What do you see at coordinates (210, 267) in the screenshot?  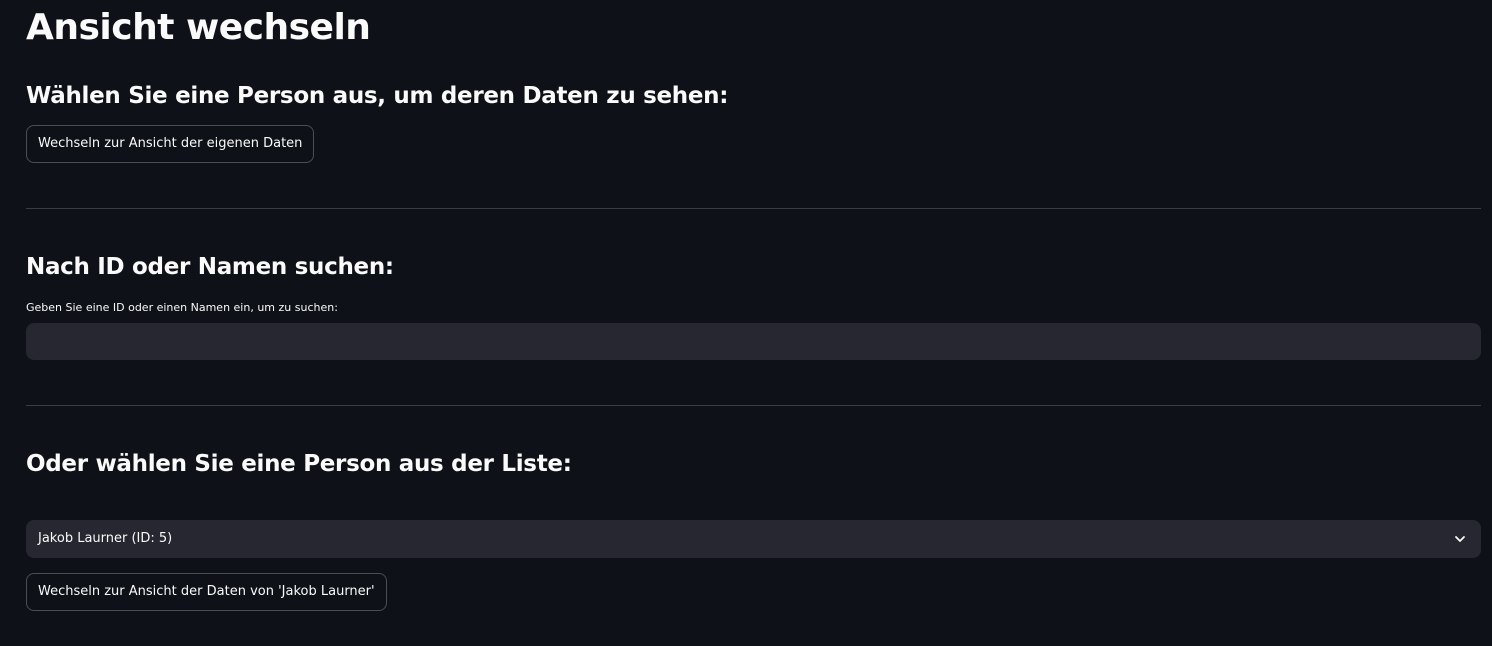 I see `search-heading: Nach ID oder Namen suchen:` at bounding box center [210, 267].